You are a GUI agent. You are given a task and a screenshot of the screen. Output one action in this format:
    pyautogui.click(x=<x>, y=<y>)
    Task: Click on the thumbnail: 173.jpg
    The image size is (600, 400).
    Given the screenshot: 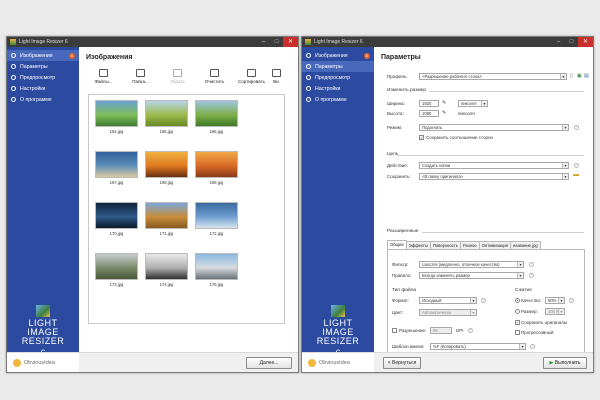 What is the action you would take?
    pyautogui.click(x=116, y=270)
    